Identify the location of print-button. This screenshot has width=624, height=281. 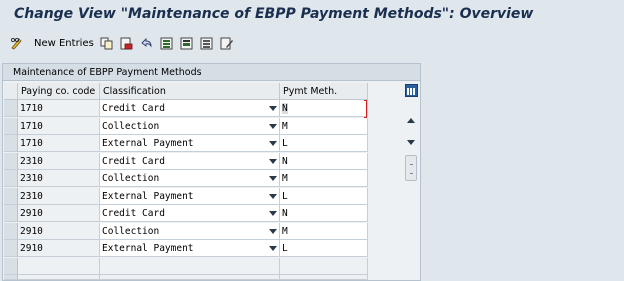
(226, 43).